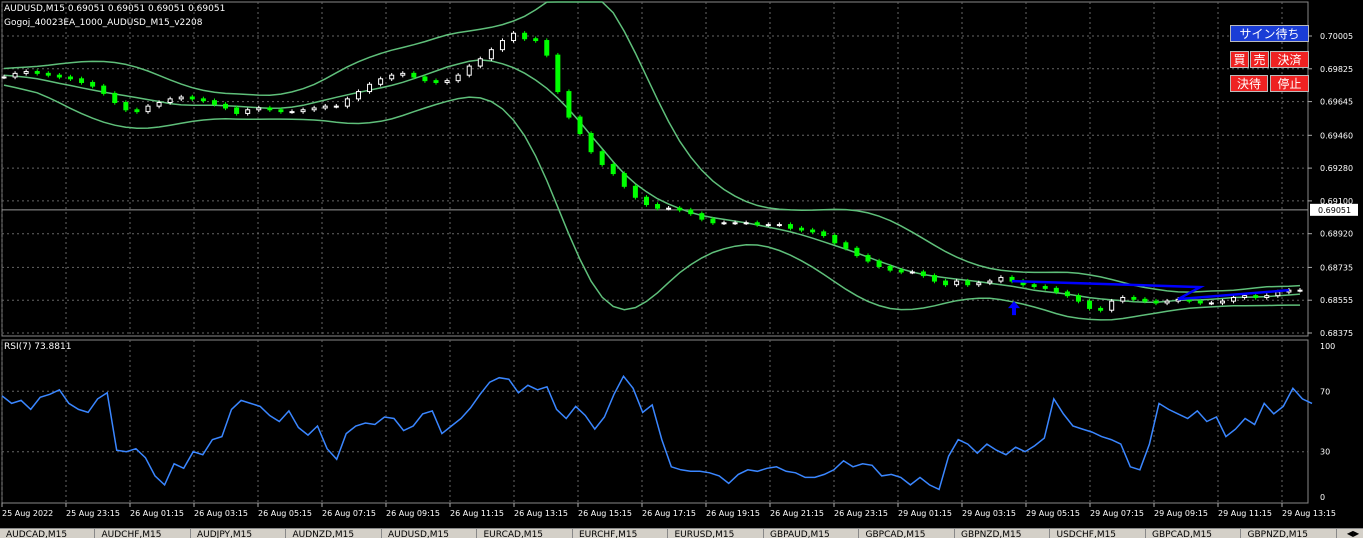  What do you see at coordinates (477, 513) in the screenshot?
I see `time-tick-label: 26 Aug 11:15` at bounding box center [477, 513].